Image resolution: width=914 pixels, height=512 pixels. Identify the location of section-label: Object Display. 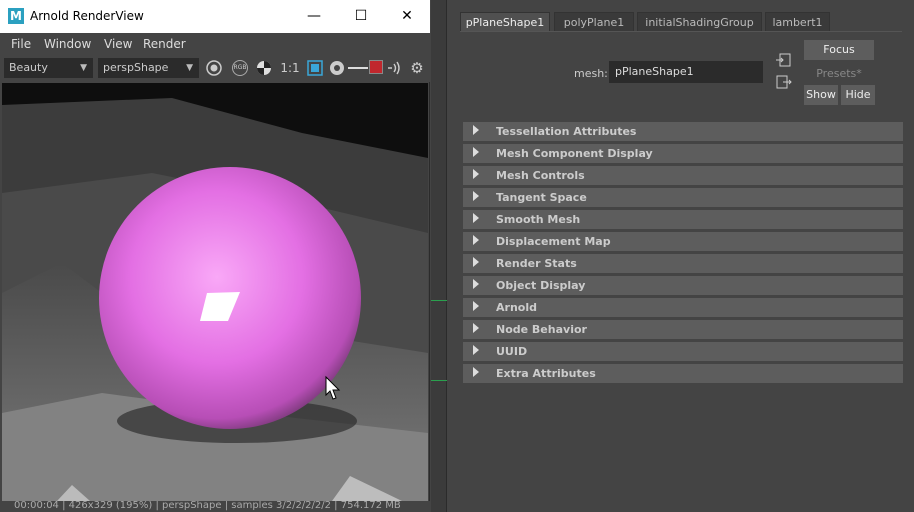
(541, 285).